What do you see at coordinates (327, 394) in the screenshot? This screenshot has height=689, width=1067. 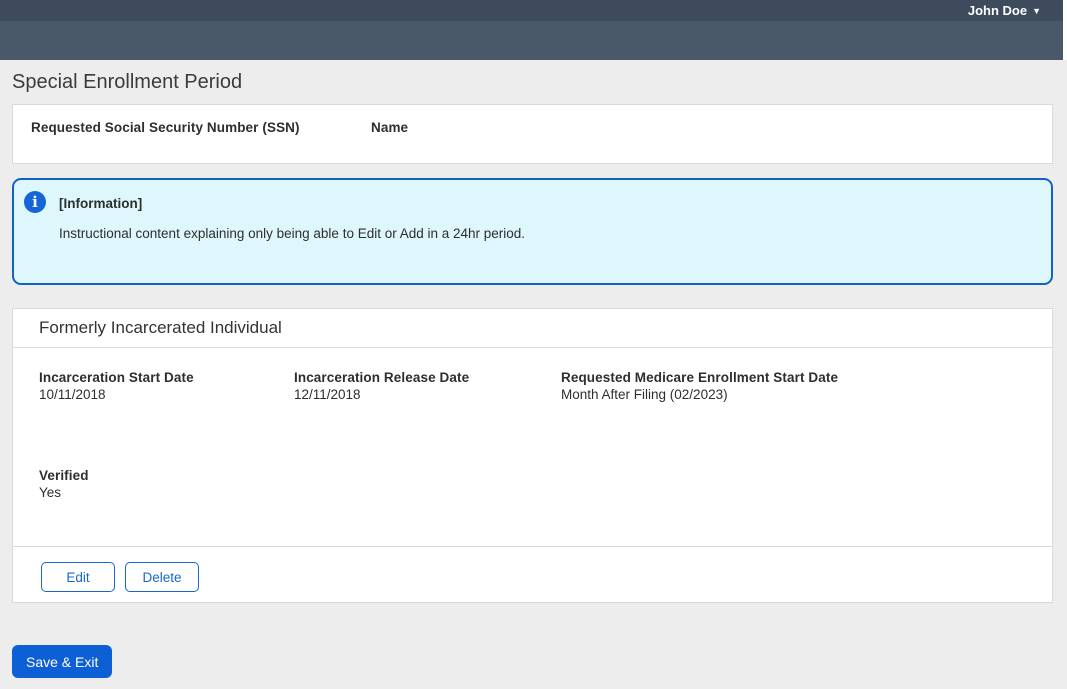 I see `incarceration-release-date-value: 12/11/2018` at bounding box center [327, 394].